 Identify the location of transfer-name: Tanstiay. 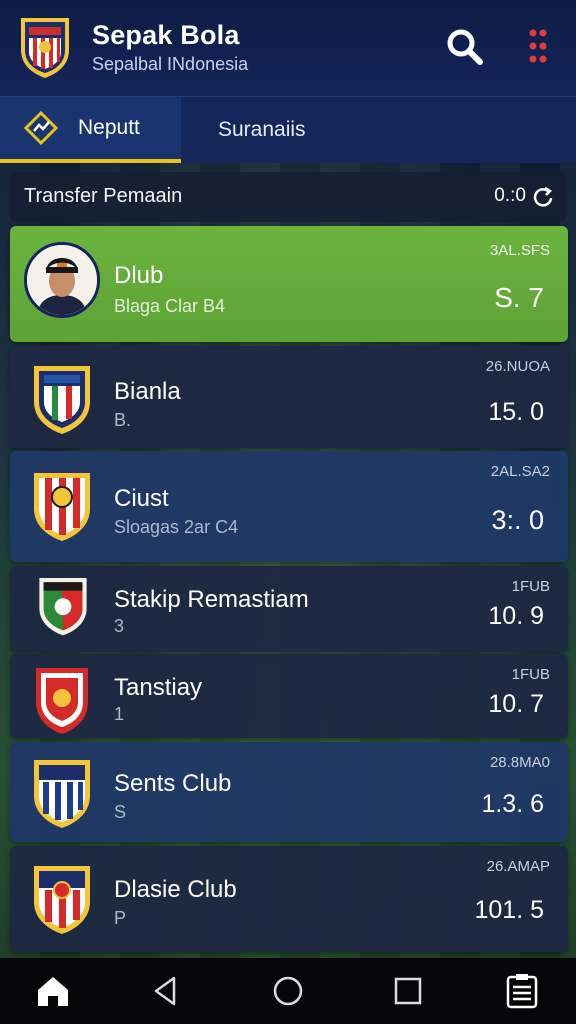
(158, 687).